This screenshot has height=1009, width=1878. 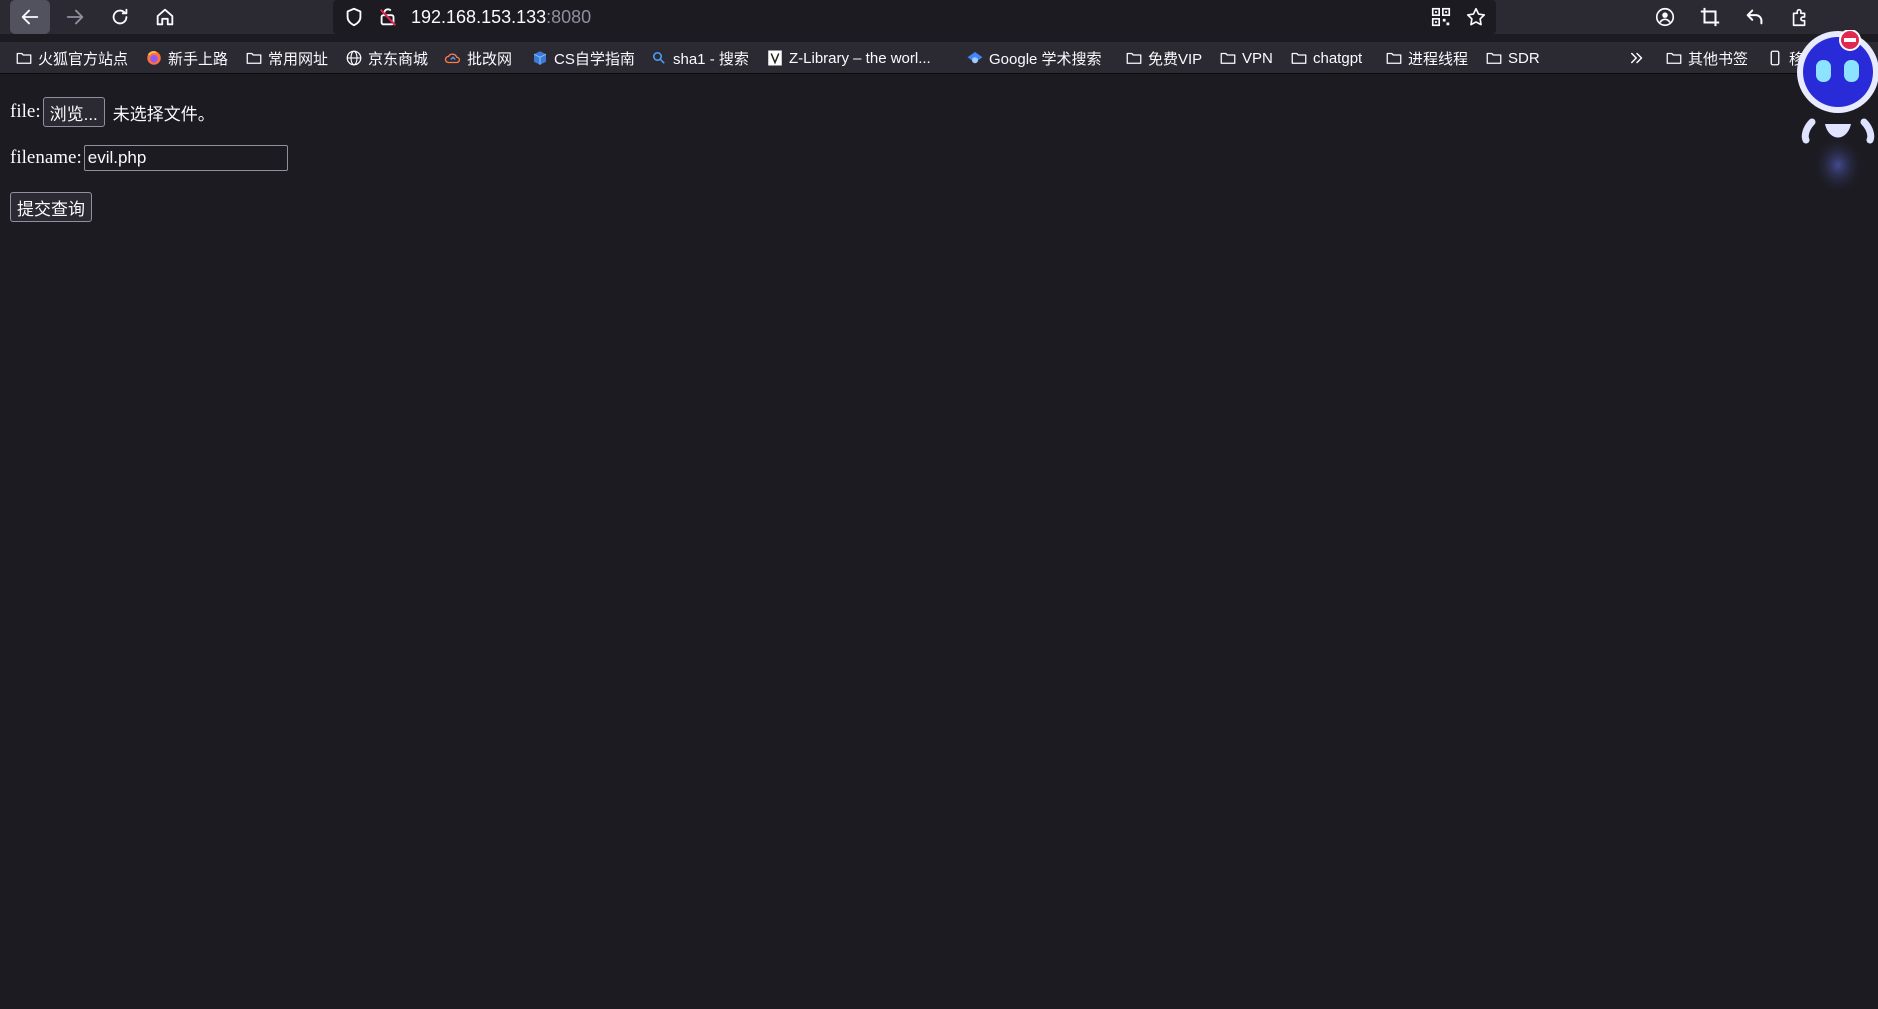 I want to click on other-bookmarks-label: 其他书签, so click(x=1718, y=59).